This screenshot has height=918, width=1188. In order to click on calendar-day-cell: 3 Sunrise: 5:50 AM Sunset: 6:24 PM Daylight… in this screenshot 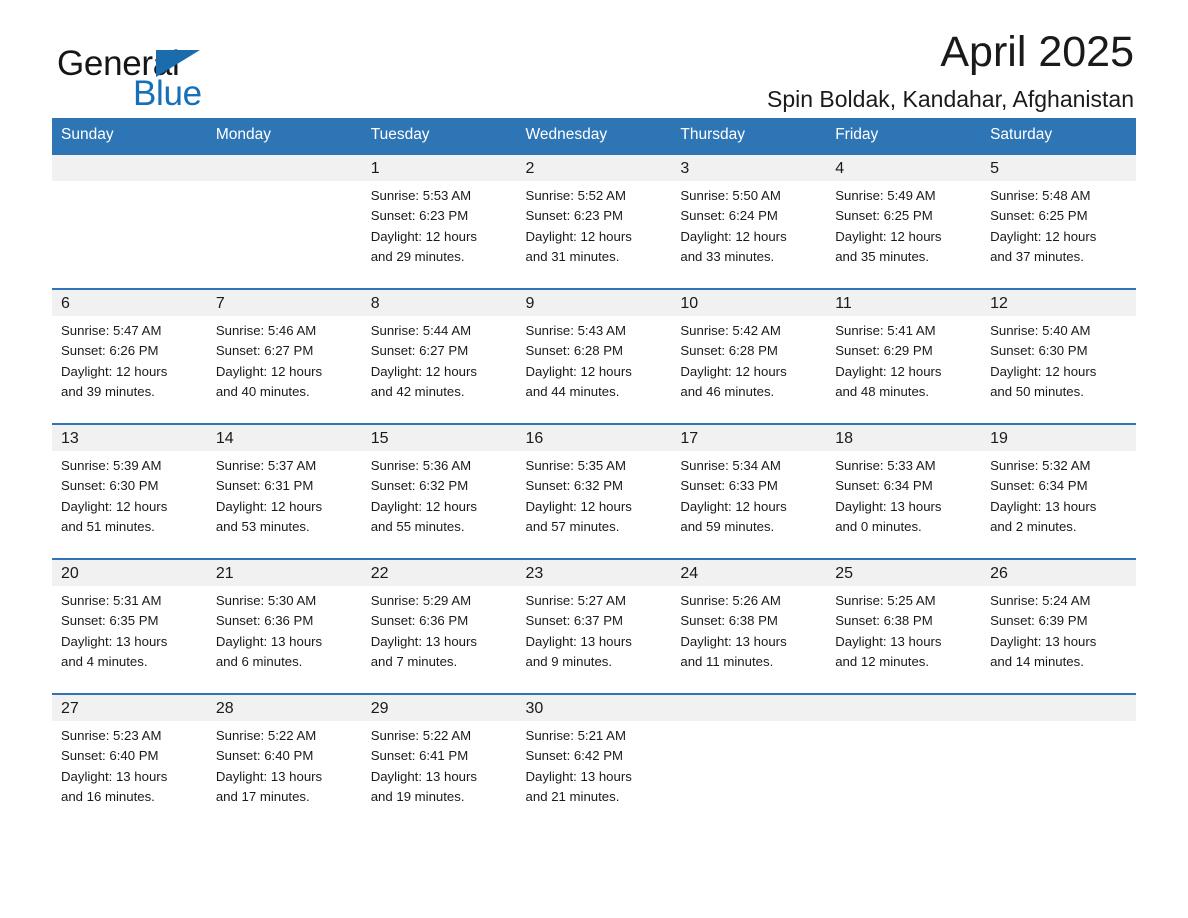, I will do `click(749, 221)`.